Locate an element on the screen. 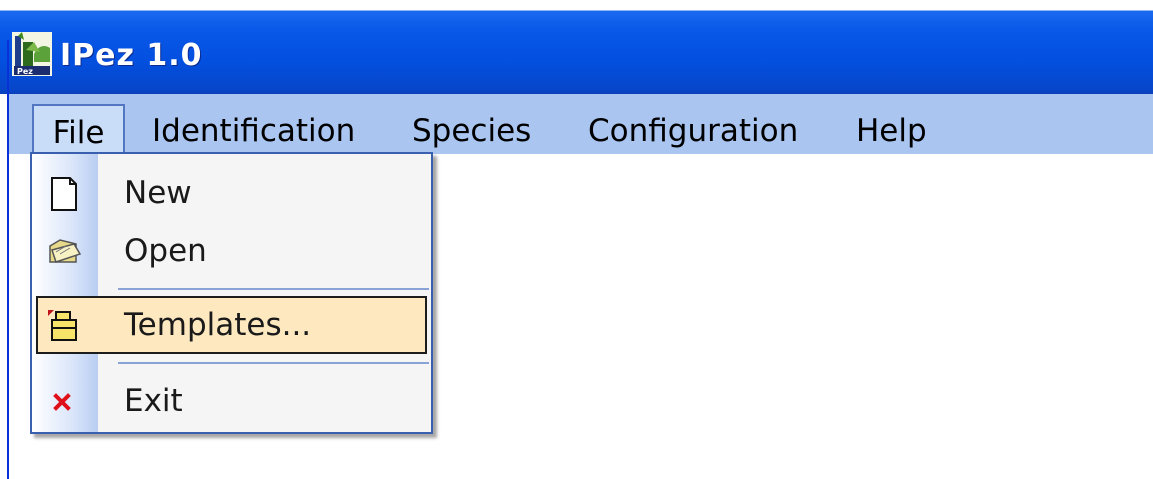 The image size is (1153, 479). menu-item-exit: Exit is located at coordinates (231, 401).